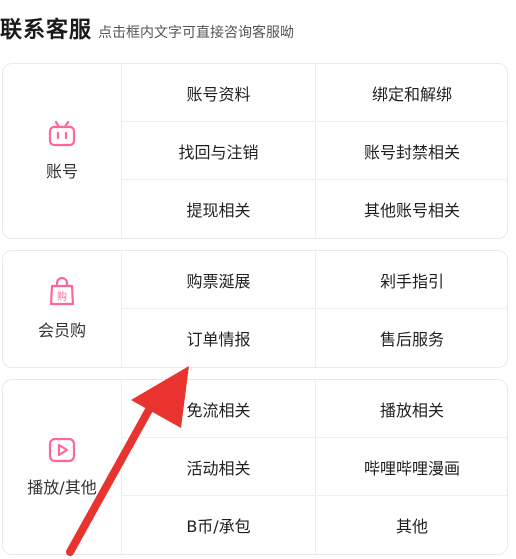 Image resolution: width=516 pixels, height=559 pixels. What do you see at coordinates (412, 151) in the screenshot?
I see `option-account-ban: 账号封禁相关` at bounding box center [412, 151].